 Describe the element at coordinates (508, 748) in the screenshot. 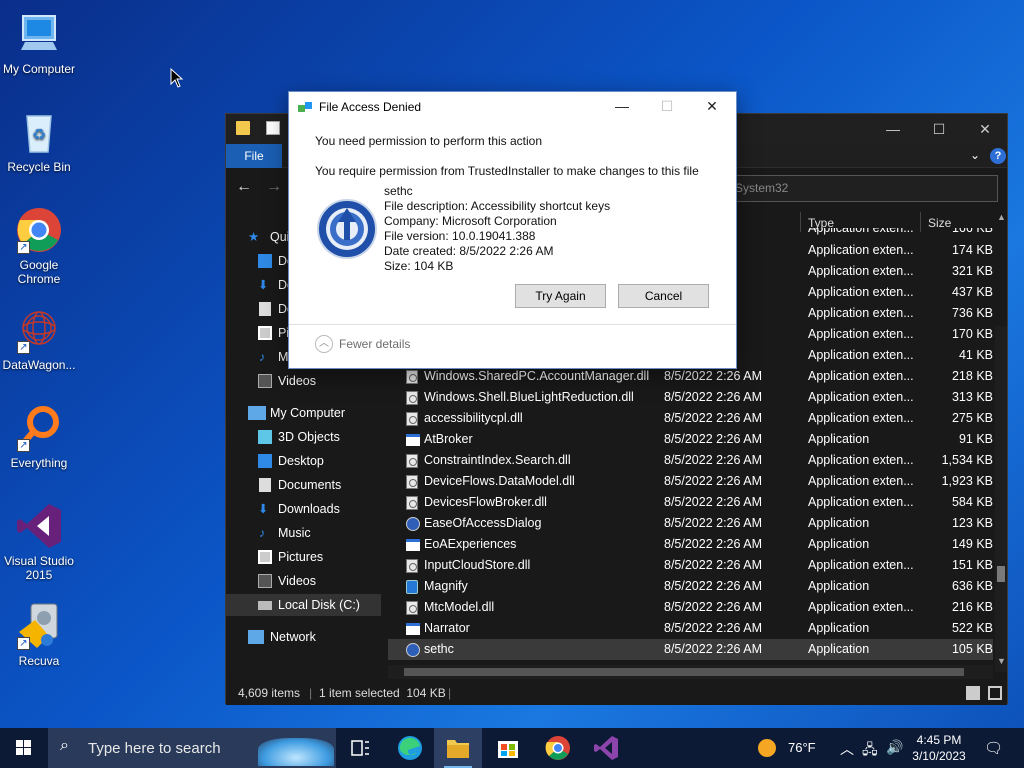

I see `store-taskbar-button` at that location.